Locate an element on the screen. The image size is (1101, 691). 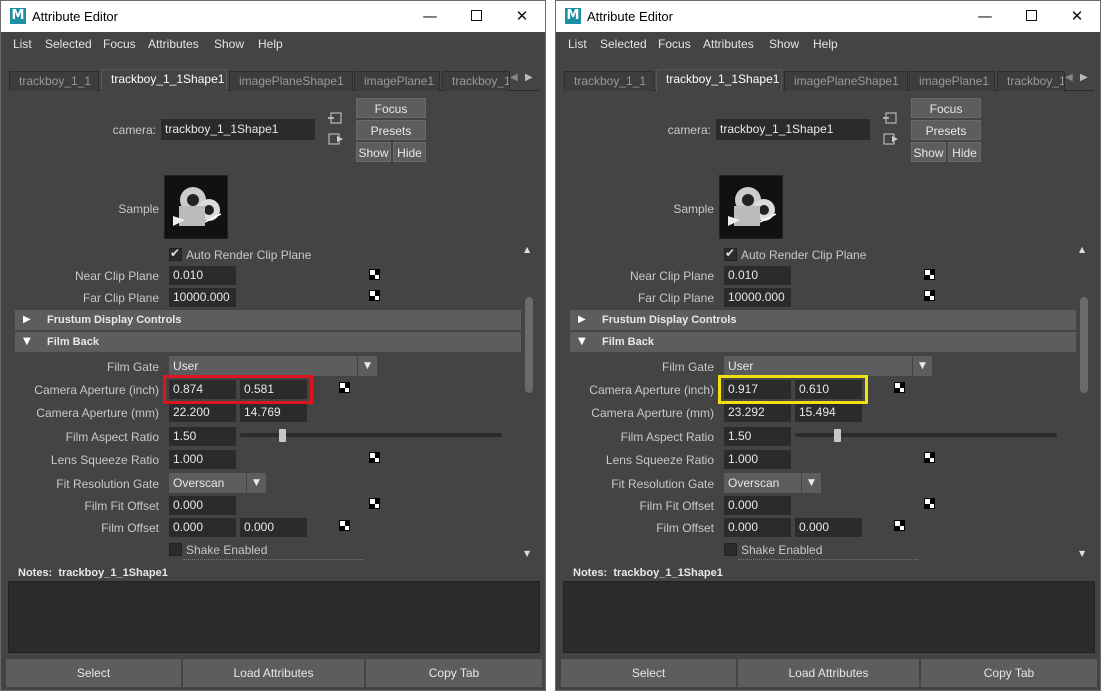
auto-render-clip-checkbox: ✔ is located at coordinates (730, 253).